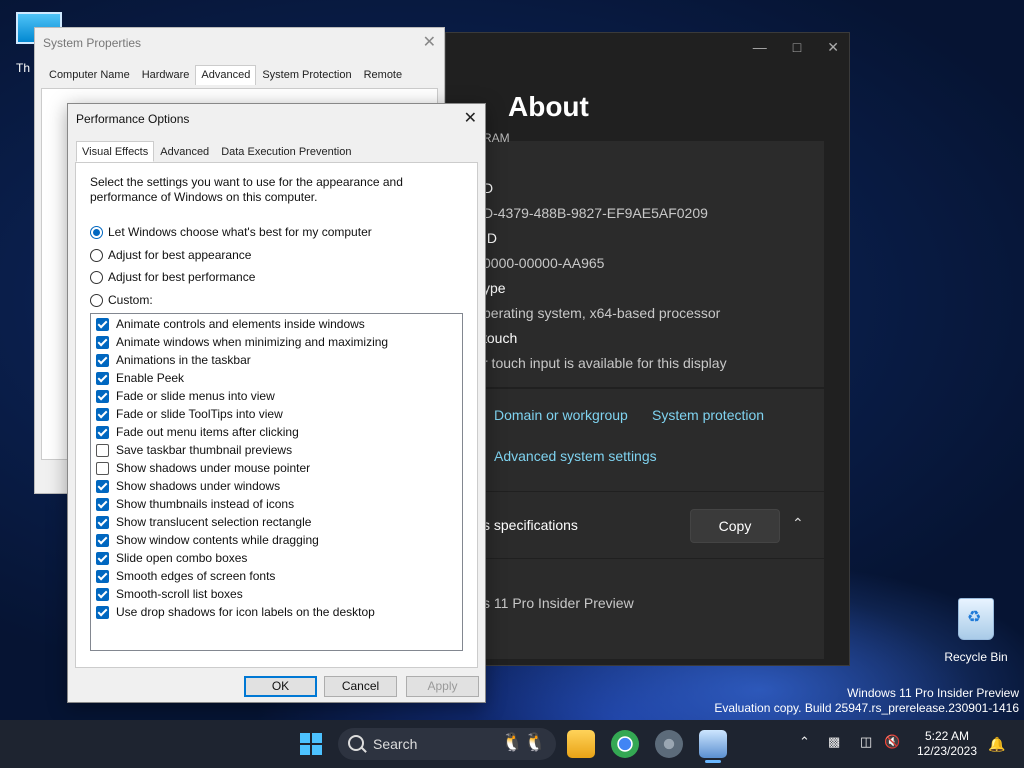 This screenshot has width=1024, height=768. I want to click on tab-system-protection: System Protection, so click(306, 75).